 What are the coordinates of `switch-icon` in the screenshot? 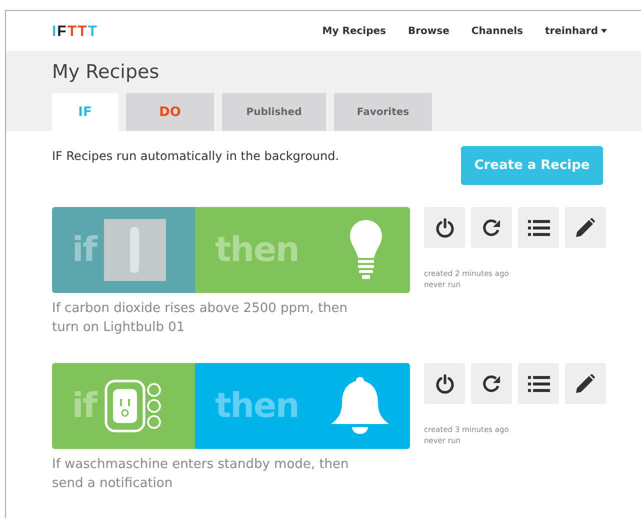 It's located at (135, 250).